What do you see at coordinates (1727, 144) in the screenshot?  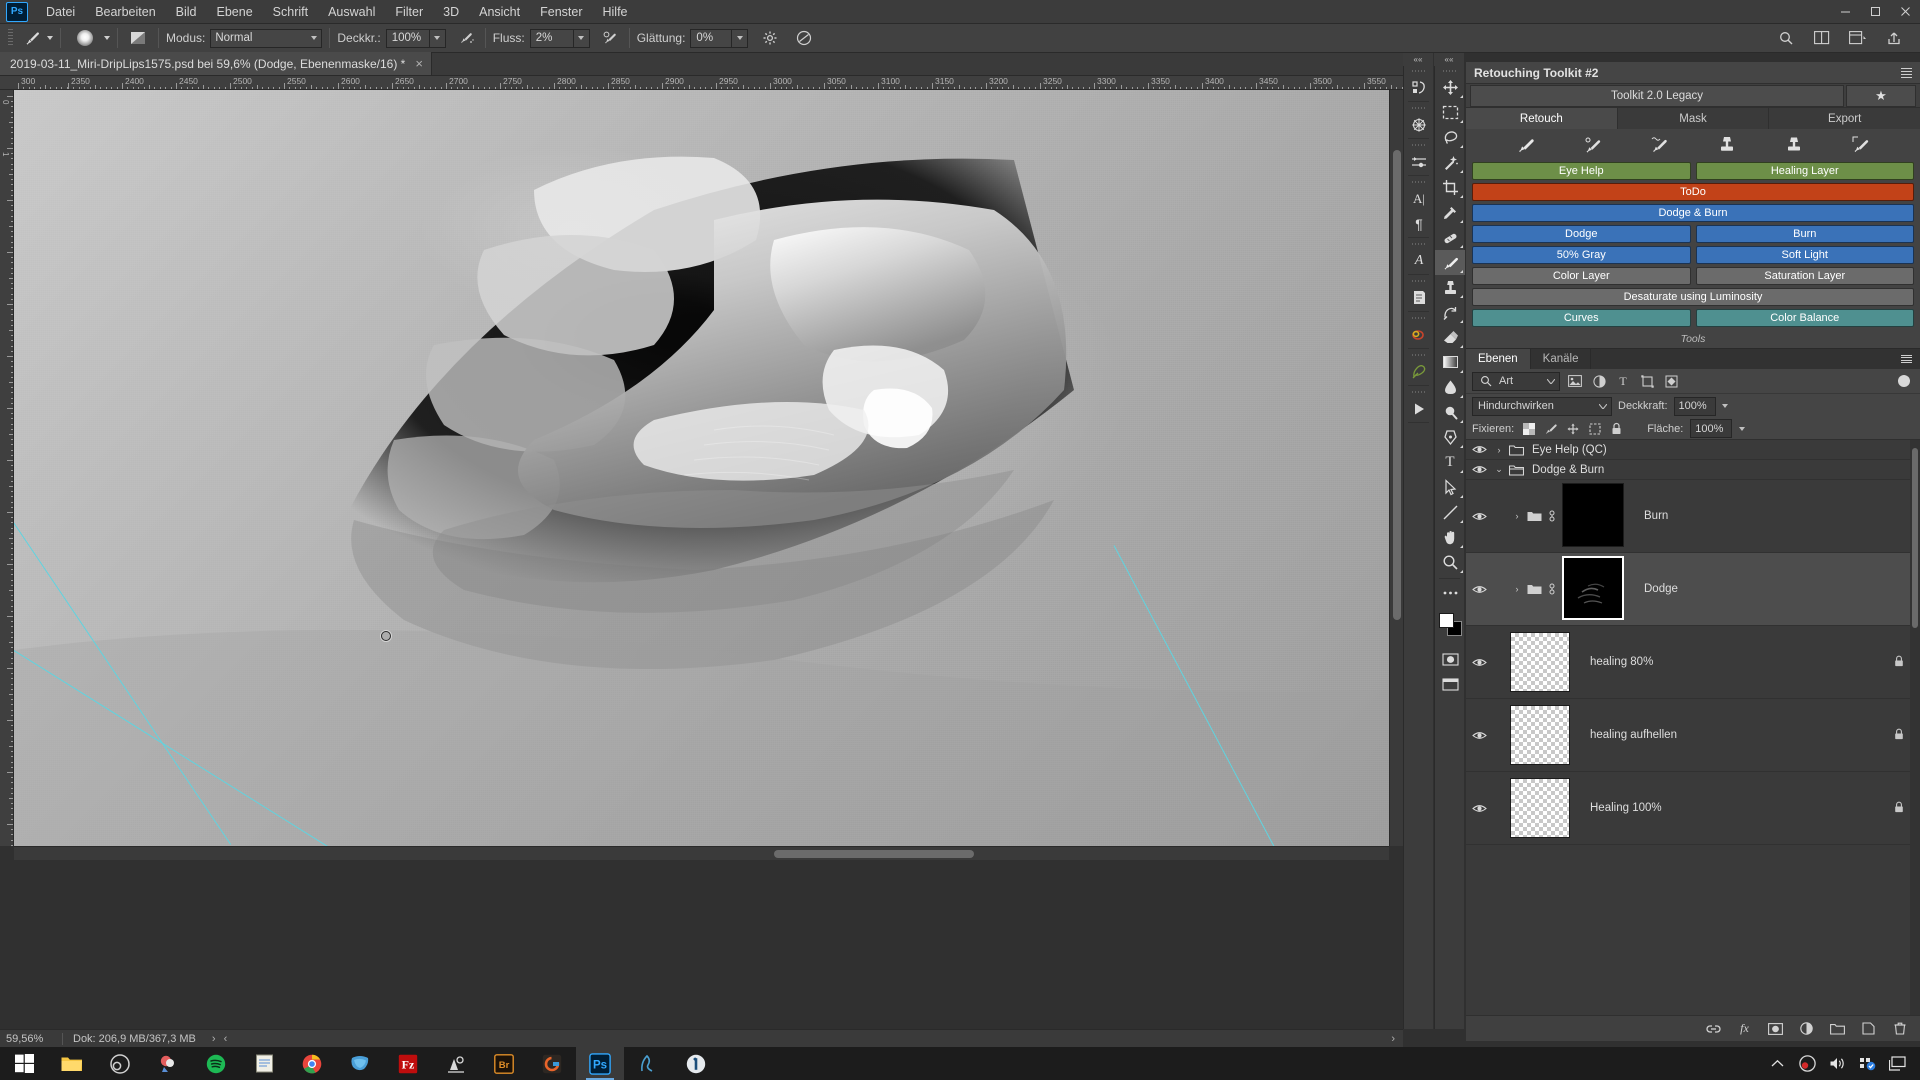 I see `clone-stamp-icon` at bounding box center [1727, 144].